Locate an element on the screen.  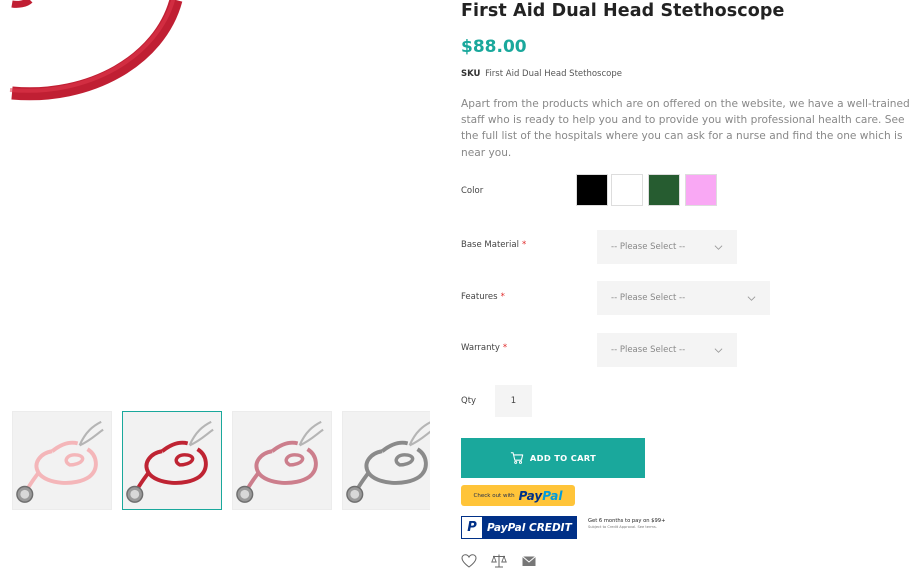
color-swatch-black is located at coordinates (592, 190).